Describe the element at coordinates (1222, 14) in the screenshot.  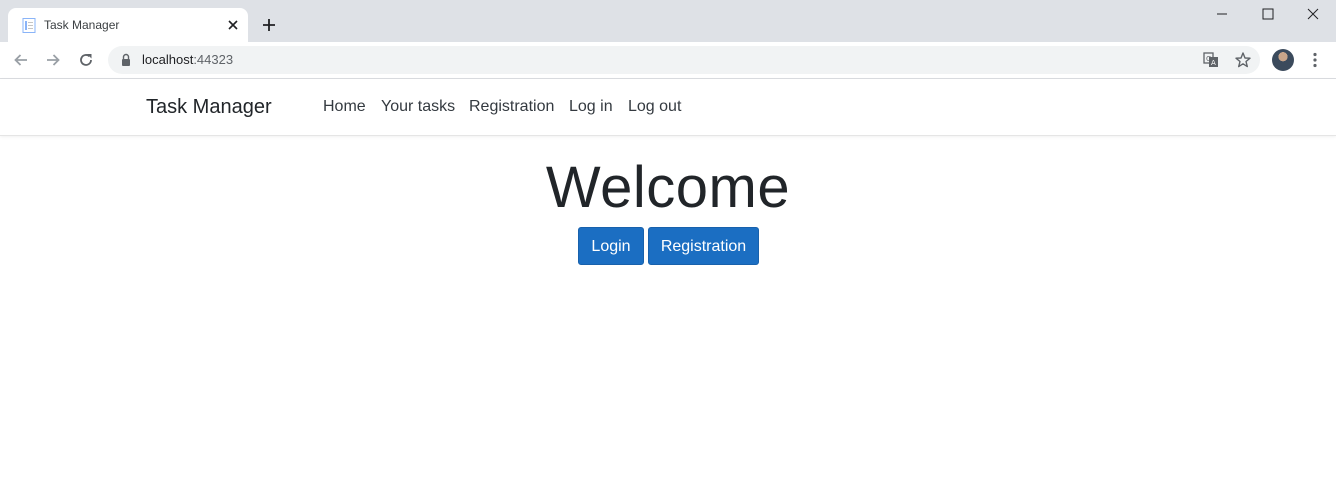
I see `minimize-icon` at that location.